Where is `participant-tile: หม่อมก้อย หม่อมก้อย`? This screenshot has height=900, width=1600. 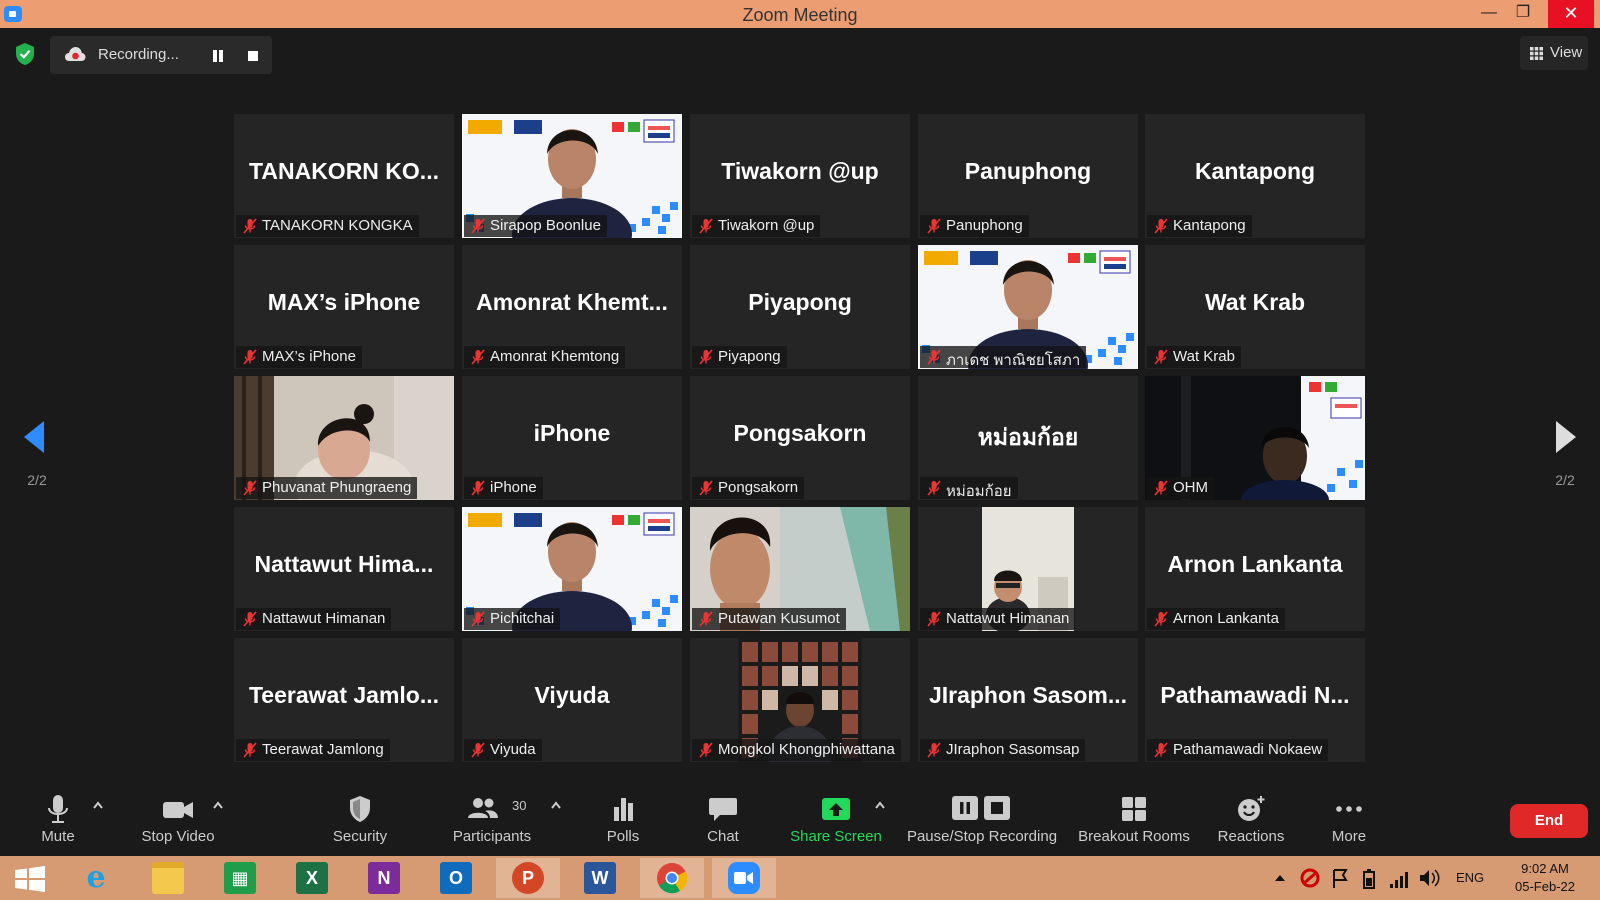
participant-tile: หม่อมก้อย หม่อมก้อย is located at coordinates (1028, 438).